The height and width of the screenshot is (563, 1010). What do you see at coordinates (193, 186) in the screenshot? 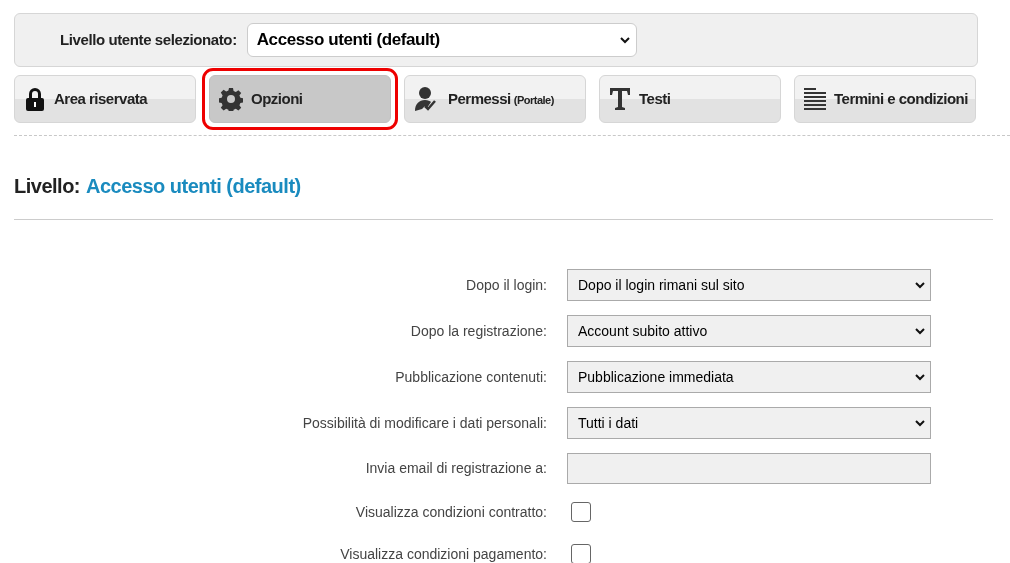
I see `level-name: Accesso utenti (default)` at bounding box center [193, 186].